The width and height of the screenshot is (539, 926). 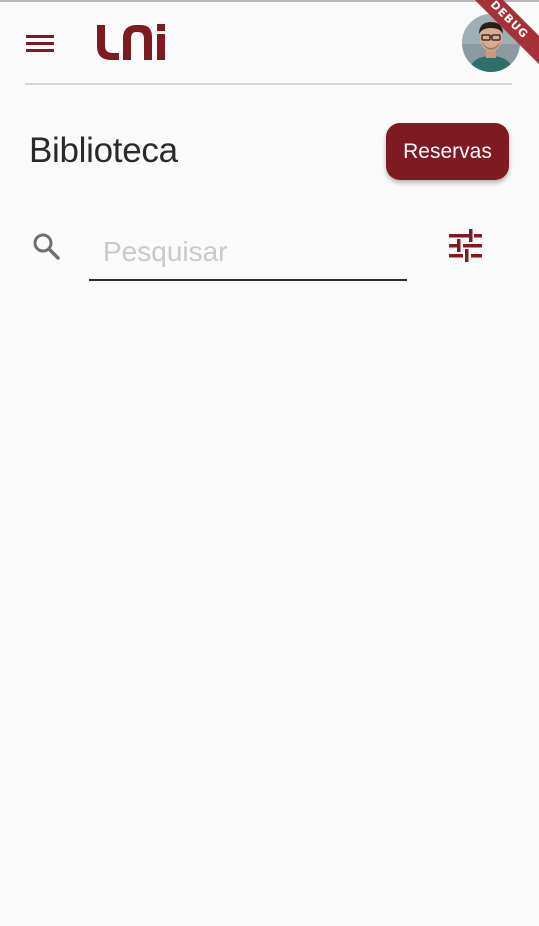 I want to click on user-avatar, so click(x=491, y=43).